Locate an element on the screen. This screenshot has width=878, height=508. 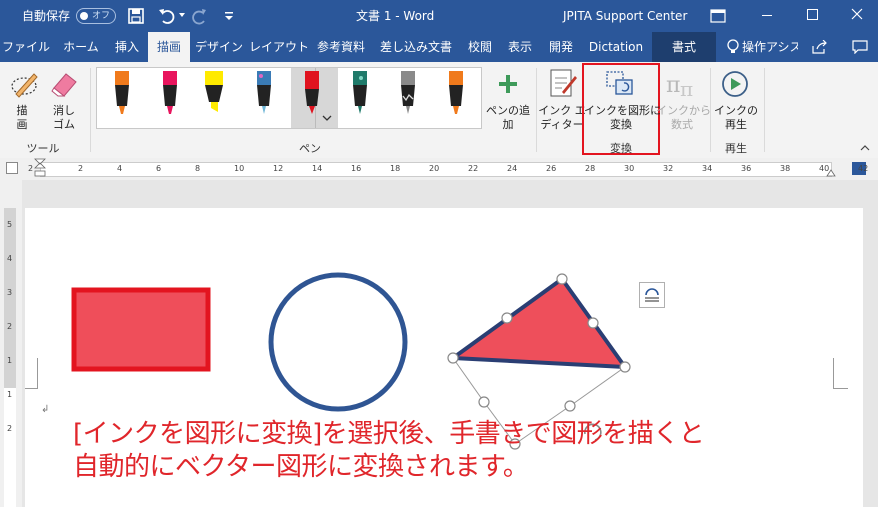
account-name: JPITA Support Center is located at coordinates (625, 16).